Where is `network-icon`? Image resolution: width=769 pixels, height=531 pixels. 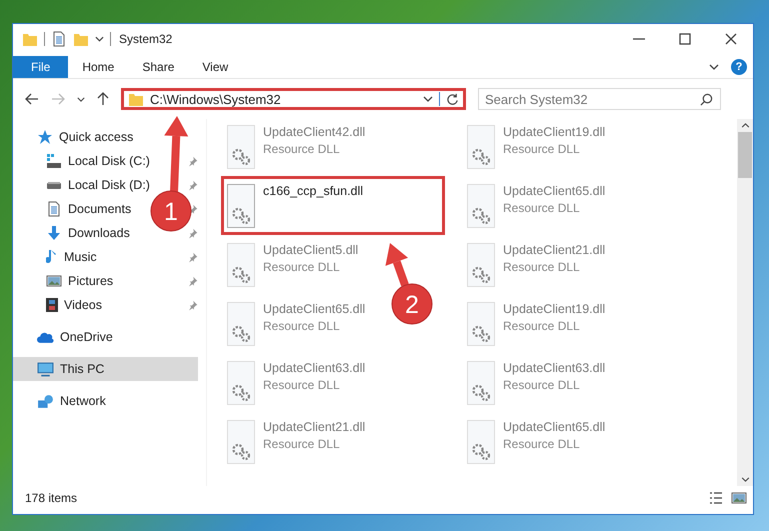 network-icon is located at coordinates (45, 401).